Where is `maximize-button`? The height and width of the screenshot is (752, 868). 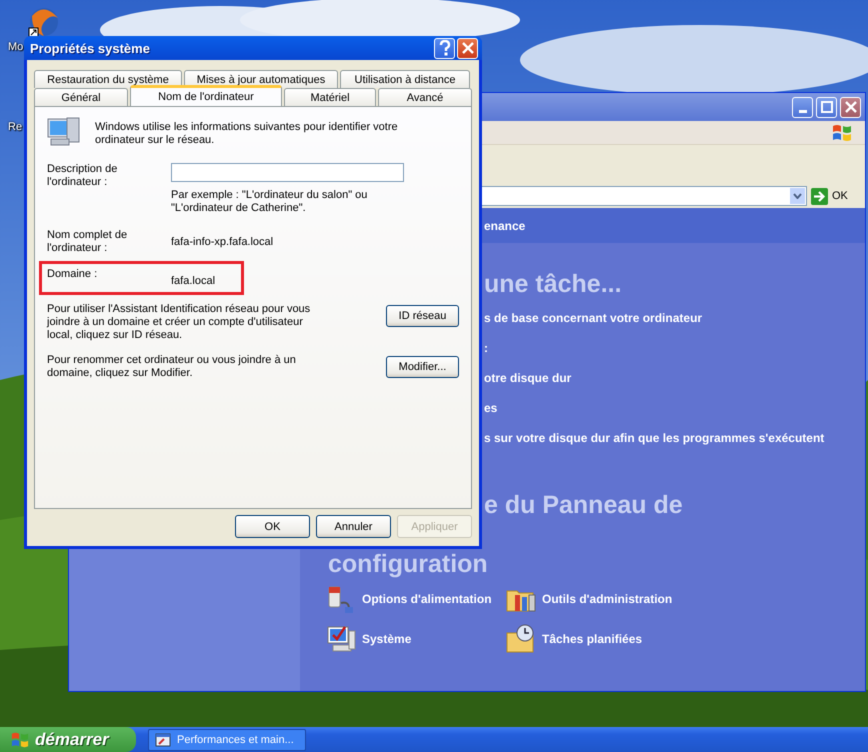
maximize-button is located at coordinates (826, 107).